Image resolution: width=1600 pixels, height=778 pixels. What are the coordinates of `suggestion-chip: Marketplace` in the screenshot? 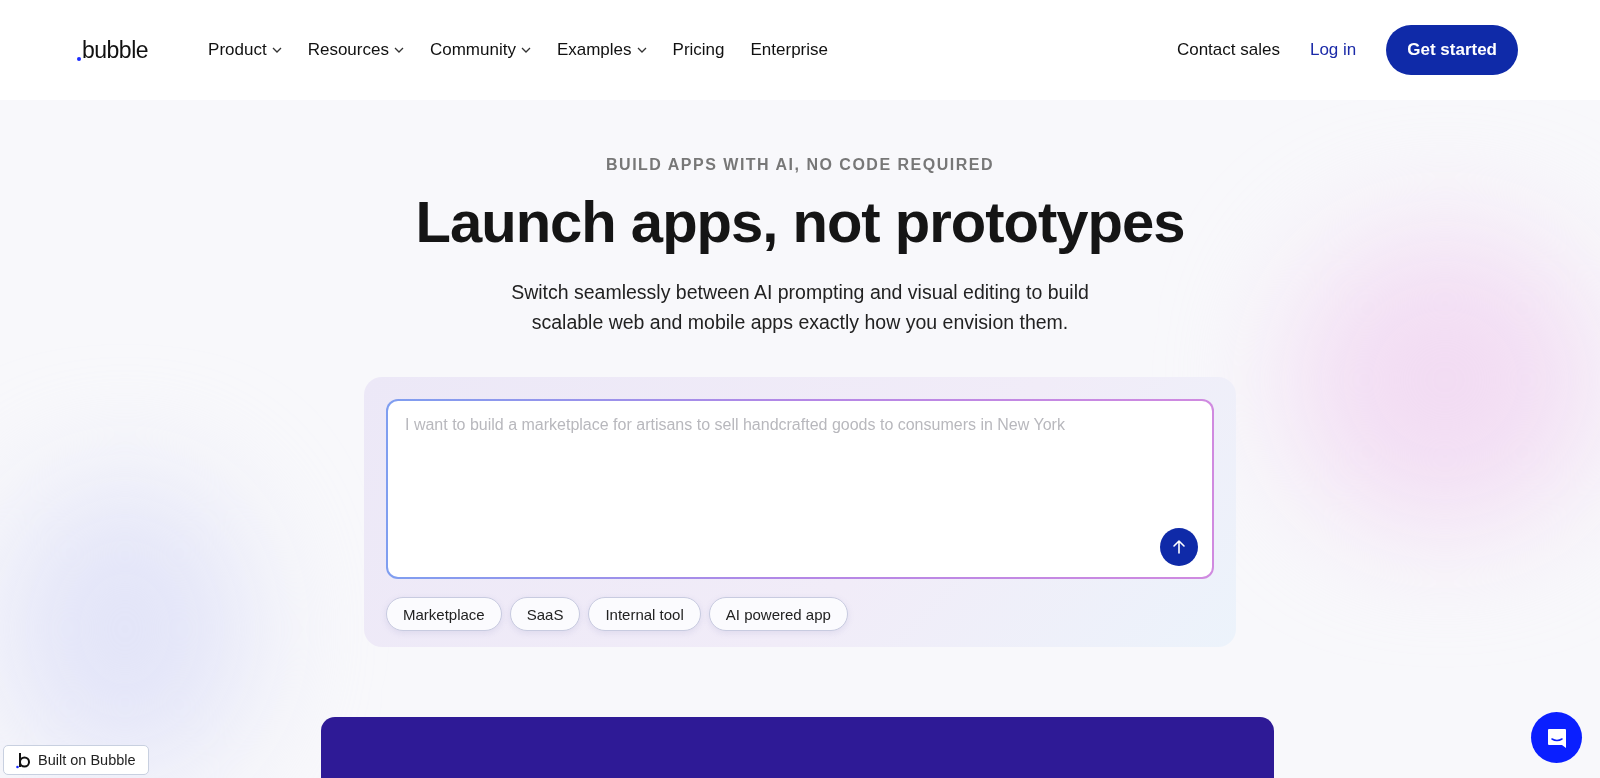 It's located at (444, 614).